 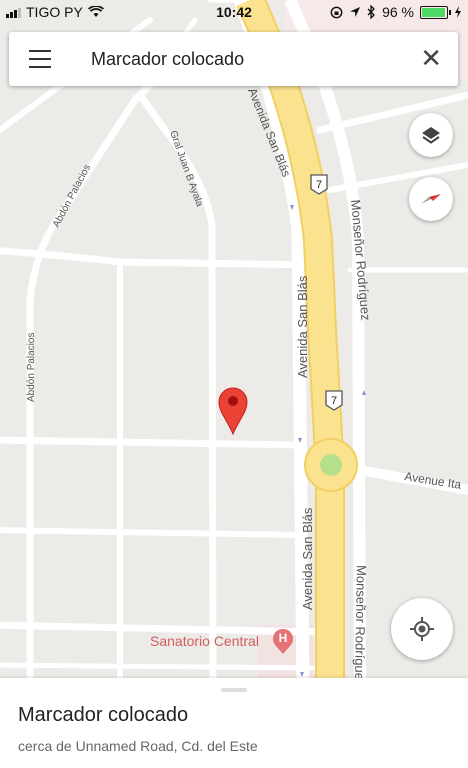 I want to click on search-title: Marcador colocado, so click(x=167, y=59).